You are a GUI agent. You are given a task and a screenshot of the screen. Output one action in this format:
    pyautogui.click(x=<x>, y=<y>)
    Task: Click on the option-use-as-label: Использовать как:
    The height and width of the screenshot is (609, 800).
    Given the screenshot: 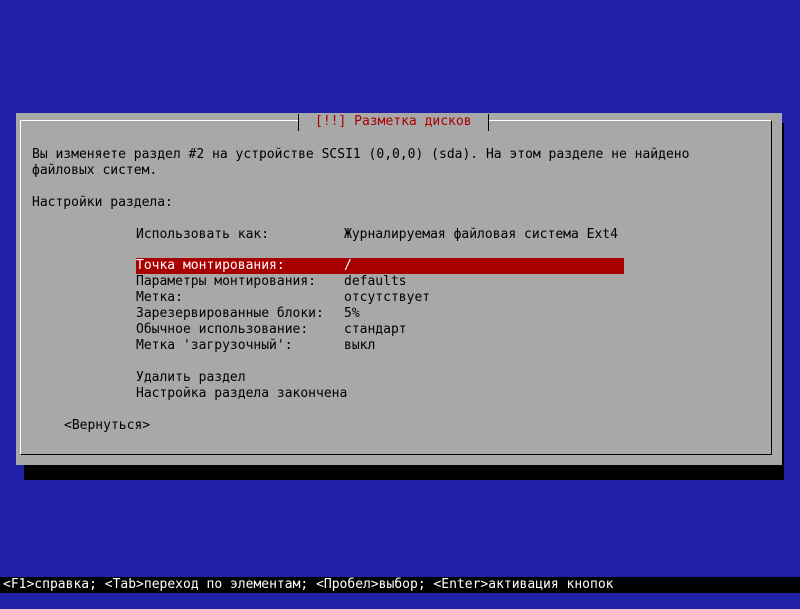 What is the action you would take?
    pyautogui.click(x=203, y=234)
    